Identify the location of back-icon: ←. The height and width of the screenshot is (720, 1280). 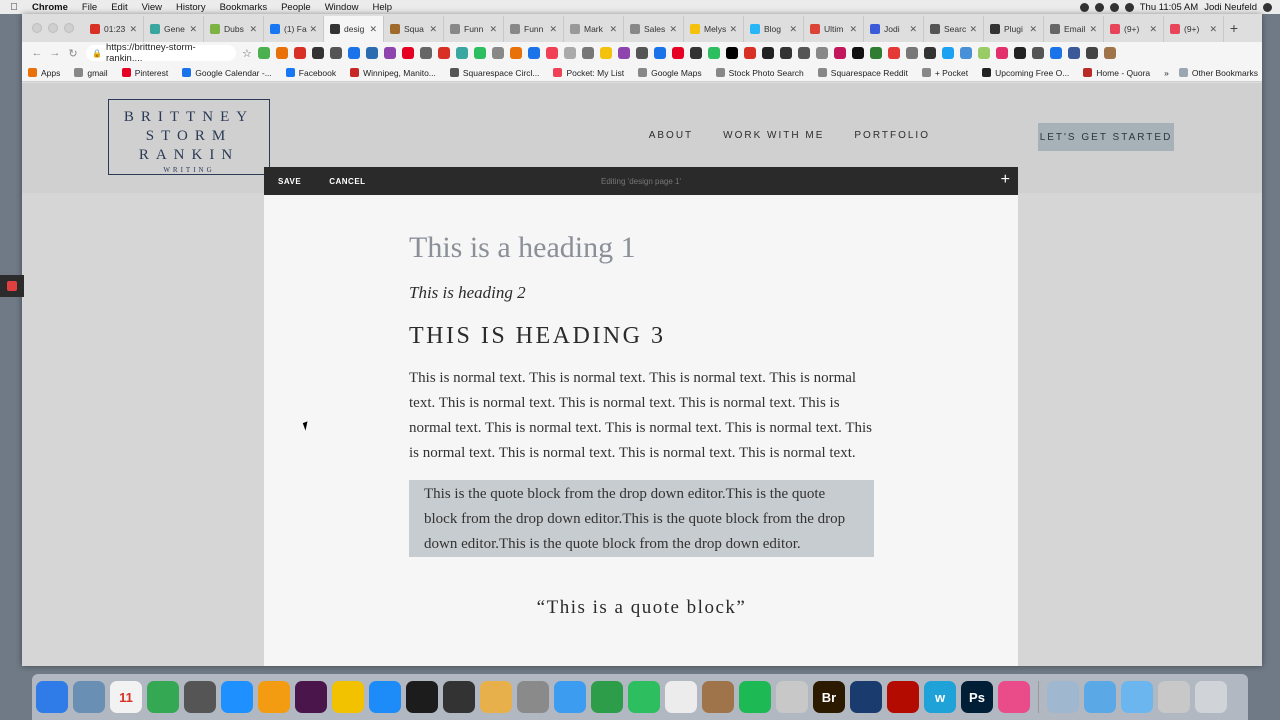
(37, 53).